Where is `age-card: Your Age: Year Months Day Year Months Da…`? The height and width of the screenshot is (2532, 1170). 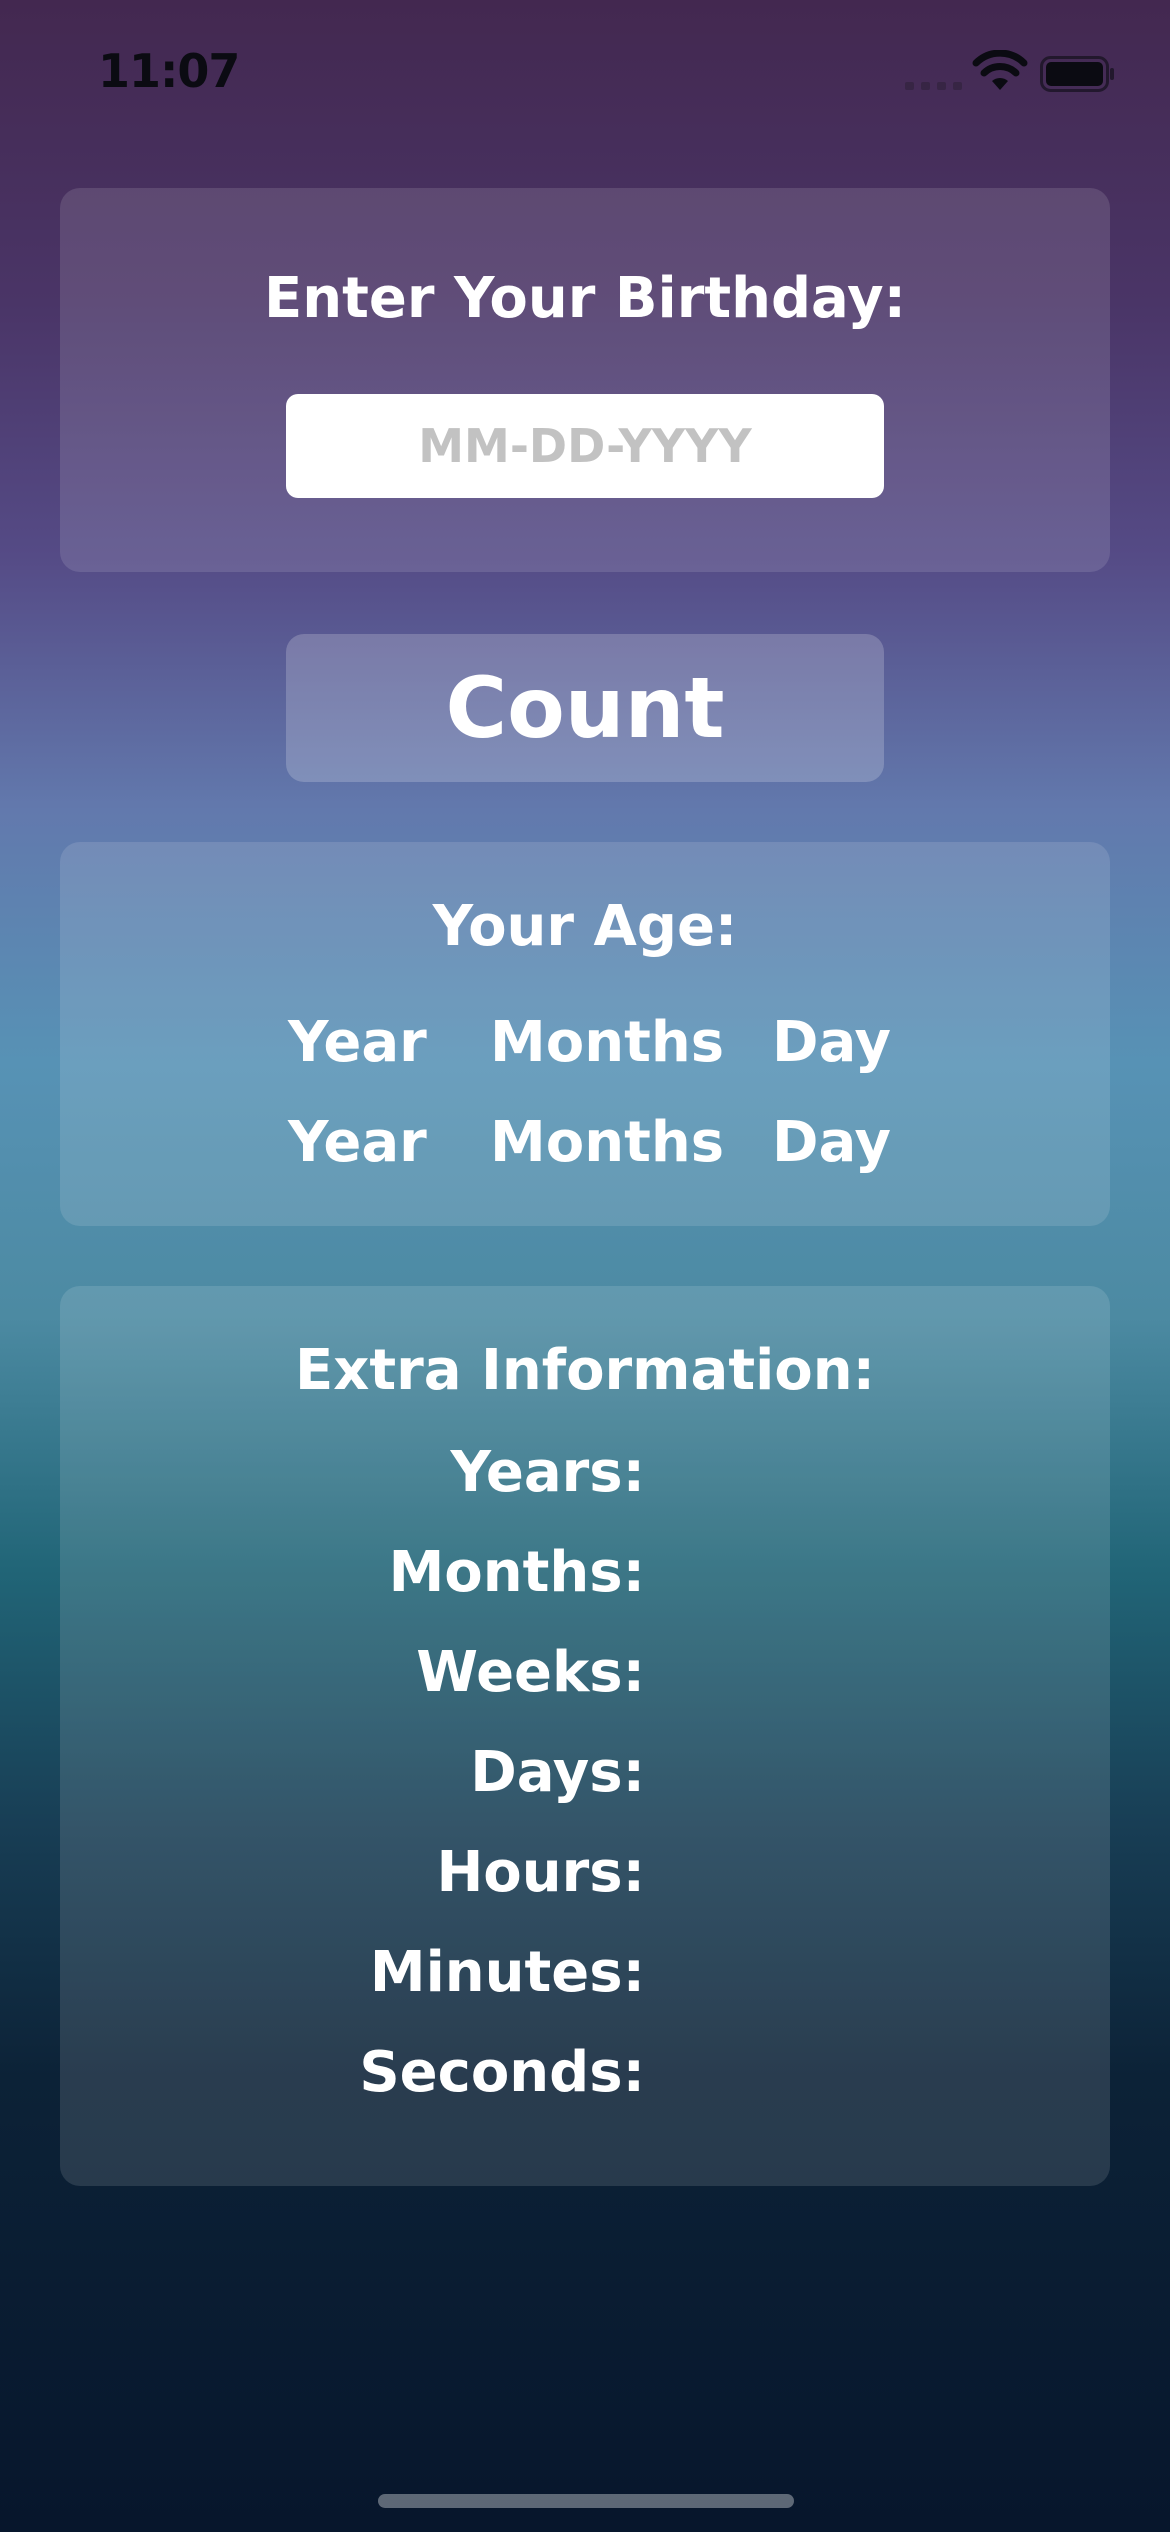
age-card: Your Age: Year Months Day Year Months Da… is located at coordinates (585, 1034).